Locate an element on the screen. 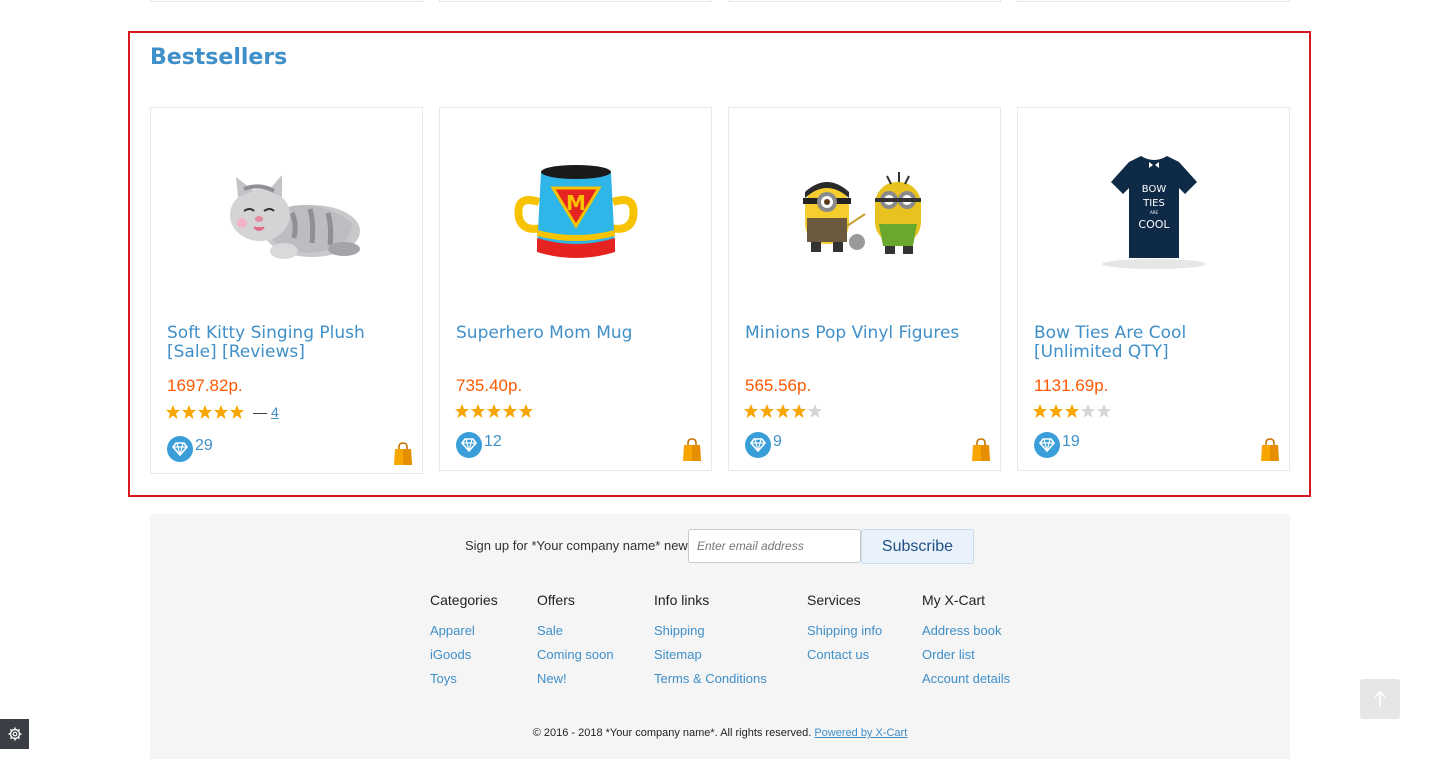 The image size is (1440, 759). footer-link: Terms & Conditions is located at coordinates (710, 679).